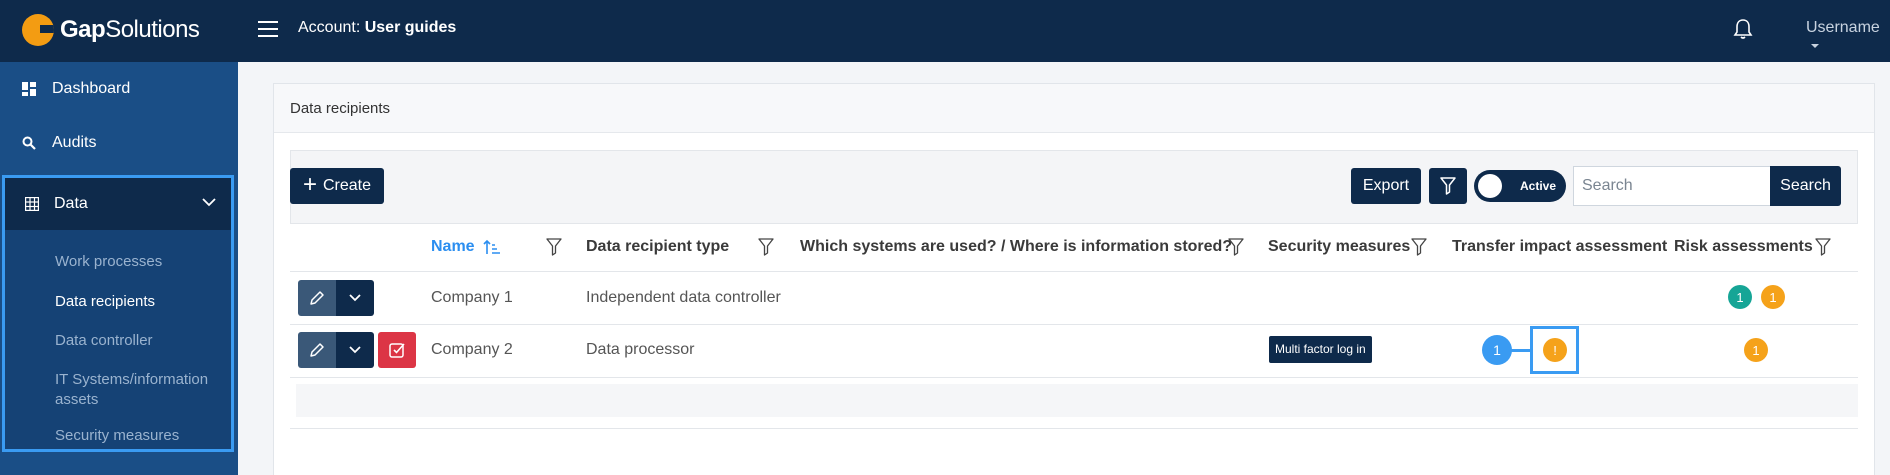 This screenshot has height=475, width=1890. What do you see at coordinates (640, 349) in the screenshot?
I see `cell-type: Data processor` at bounding box center [640, 349].